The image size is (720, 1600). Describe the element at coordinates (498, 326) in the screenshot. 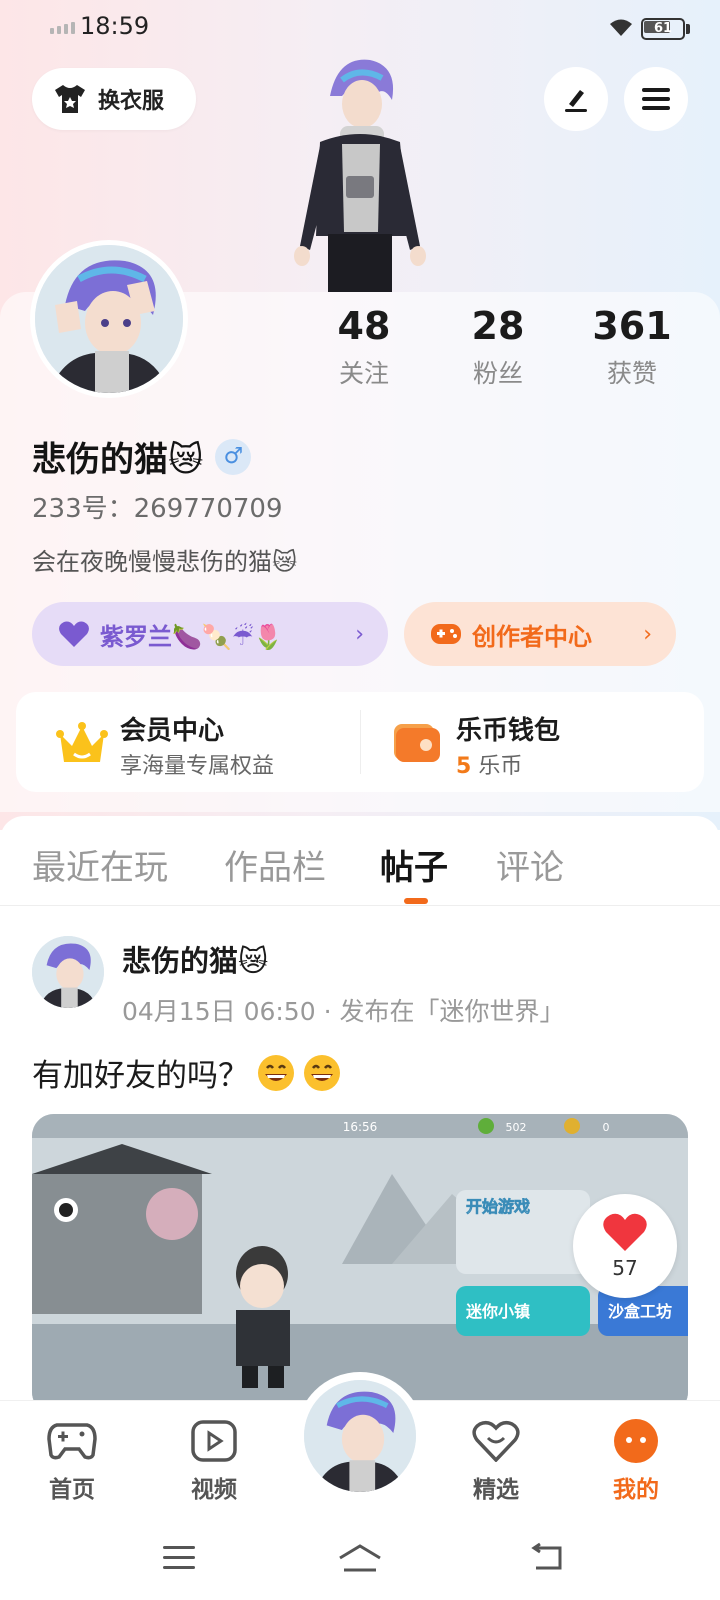

I see `followers-count: 28` at that location.